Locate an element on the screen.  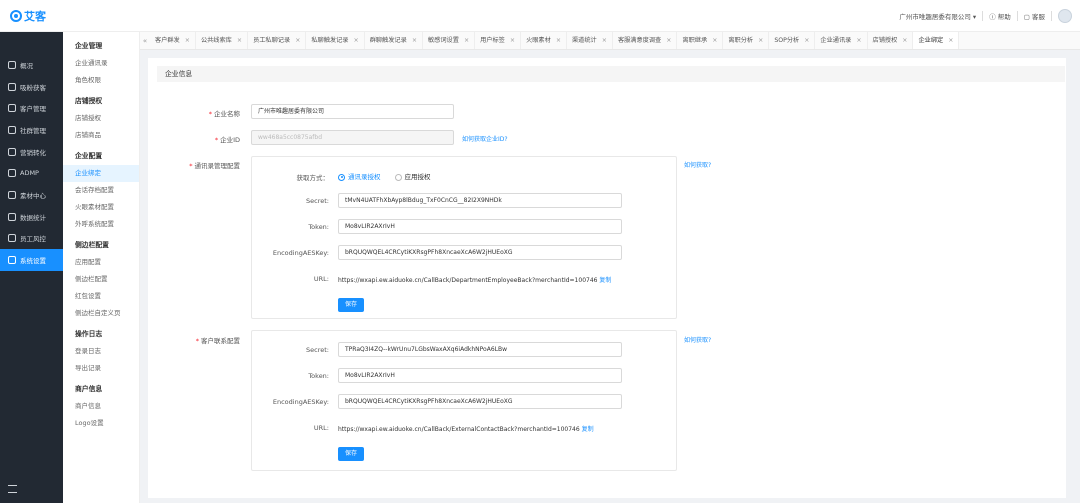
shield-icon is located at coordinates (12, 238).